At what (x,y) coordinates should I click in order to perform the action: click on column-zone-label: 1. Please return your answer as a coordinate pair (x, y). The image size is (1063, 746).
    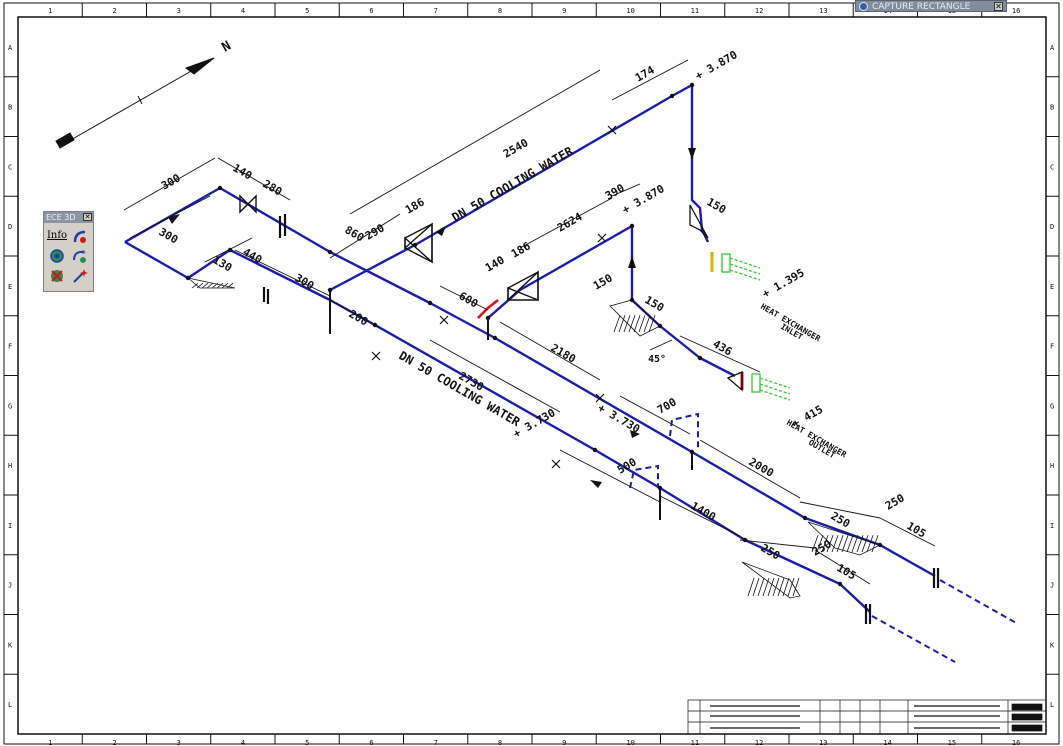
    Looking at the image, I should click on (50, 742).